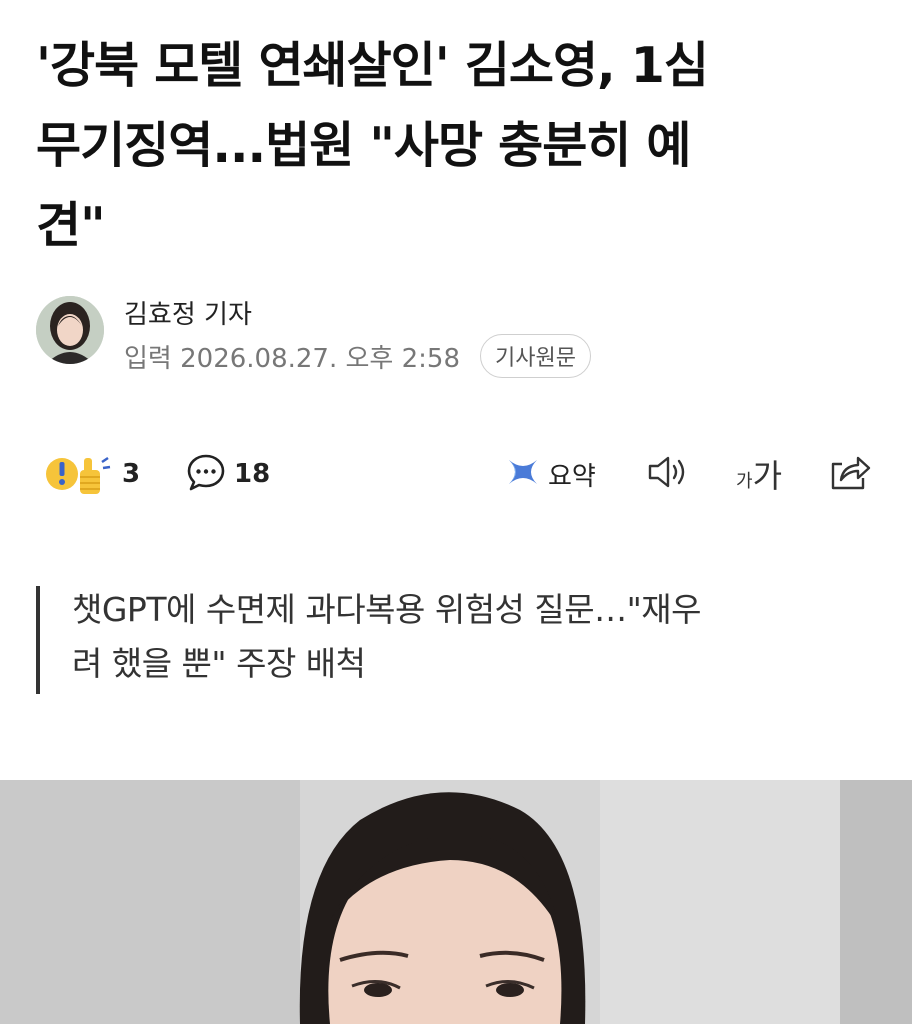 This screenshot has width=912, height=1024. What do you see at coordinates (70, 330) in the screenshot?
I see `reporter-avatar` at bounding box center [70, 330].